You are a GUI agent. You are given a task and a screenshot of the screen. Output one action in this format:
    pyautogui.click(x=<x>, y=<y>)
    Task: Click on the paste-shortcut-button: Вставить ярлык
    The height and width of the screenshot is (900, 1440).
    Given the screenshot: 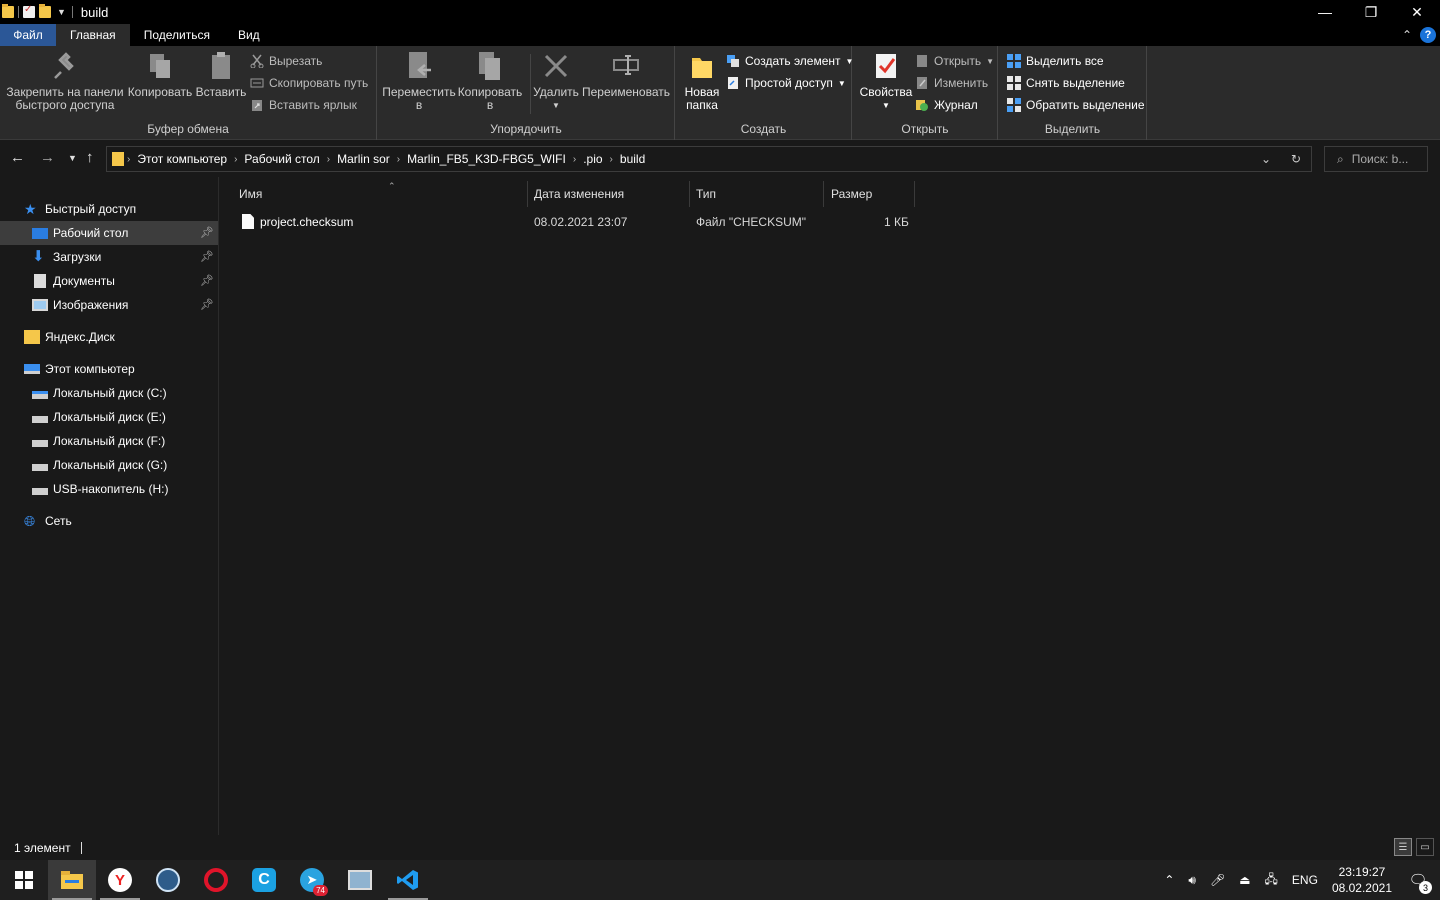 What is the action you would take?
    pyautogui.click(x=303, y=105)
    